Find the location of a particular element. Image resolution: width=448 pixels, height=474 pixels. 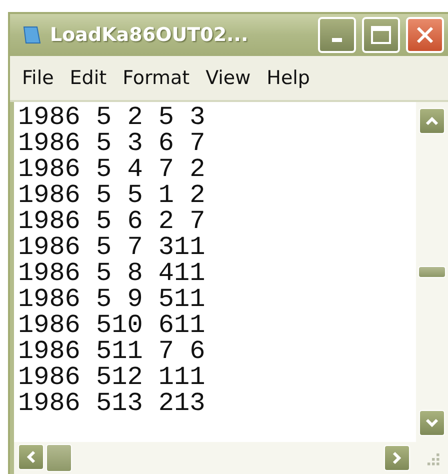

vertical-scrollbar is located at coordinates (432, 272).